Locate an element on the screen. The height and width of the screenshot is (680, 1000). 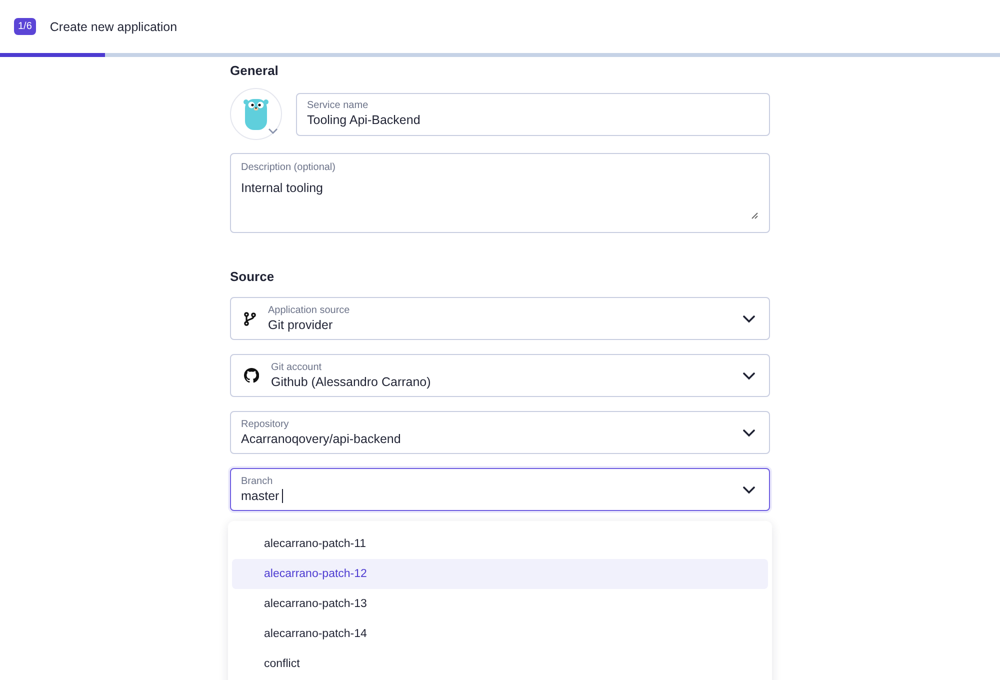
field-value: Acarranoqovery/api-backend is located at coordinates (321, 438).